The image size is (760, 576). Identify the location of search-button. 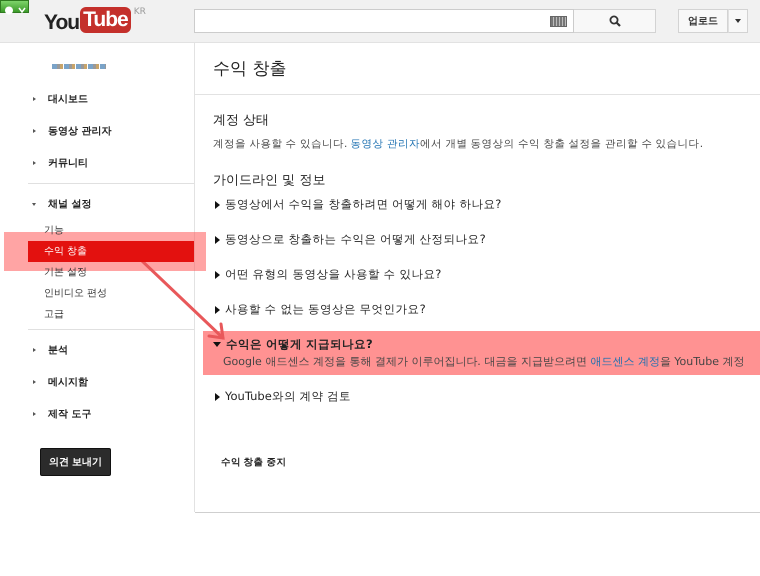
(615, 21).